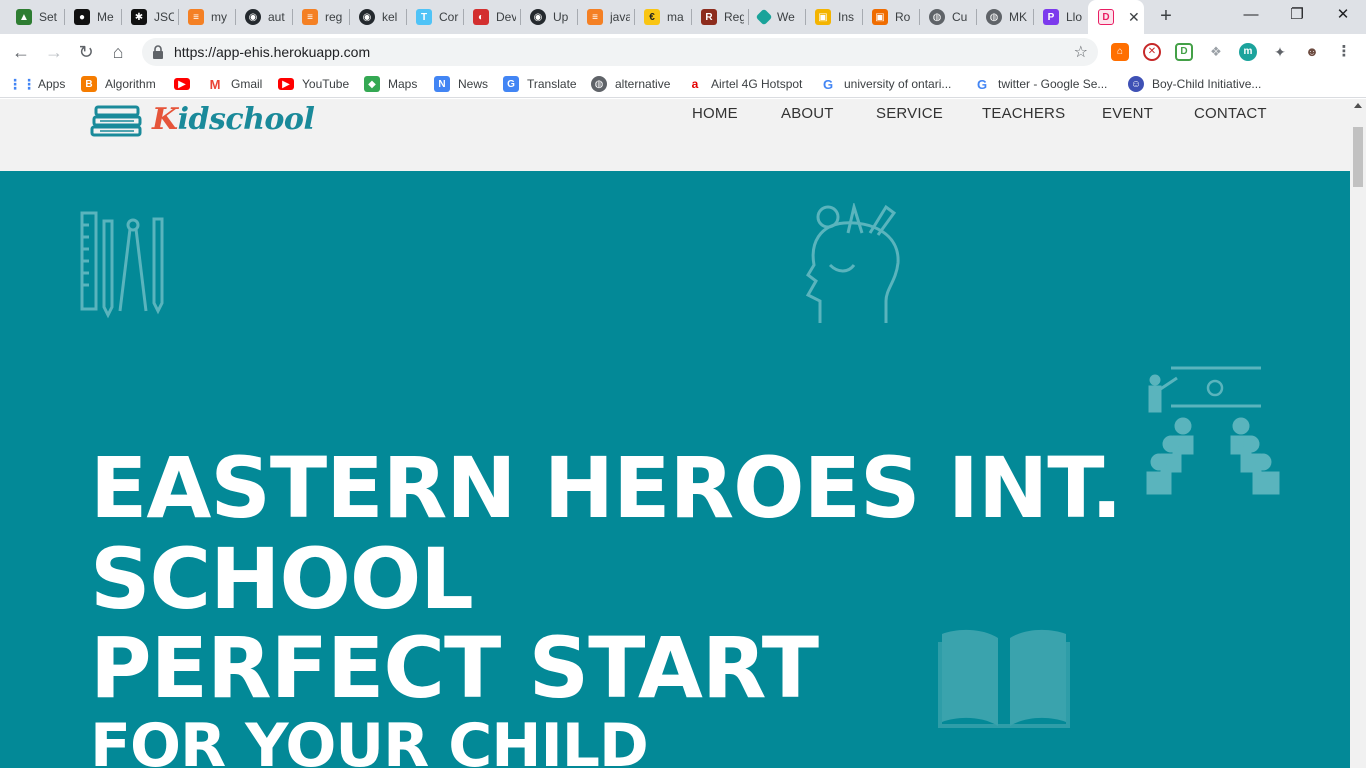 This screenshot has height=768, width=1366. Describe the element at coordinates (473, 84) in the screenshot. I see `bookmark-label: News` at that location.